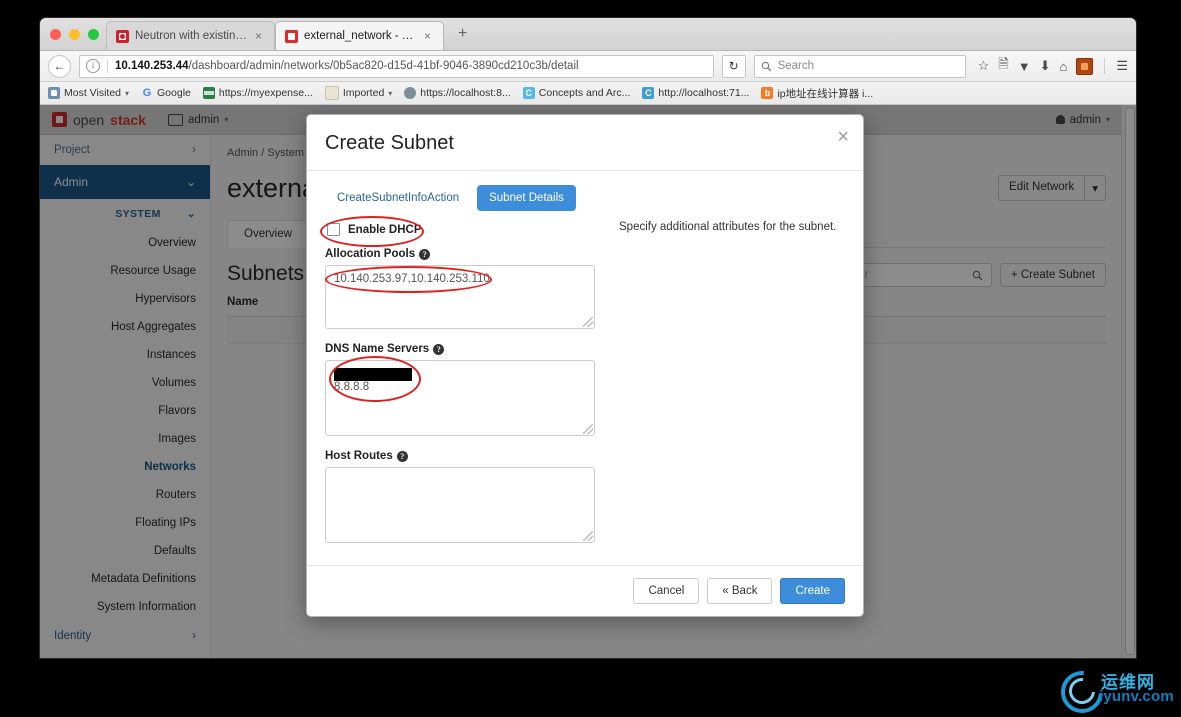 The image size is (1181, 717). I want to click on allocation-pools-wrap: 10.140.253.97,10.140.253.110, so click(460, 297).